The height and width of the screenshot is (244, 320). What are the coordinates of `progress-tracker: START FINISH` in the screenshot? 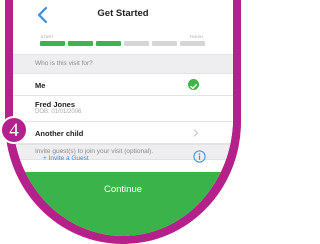 It's located at (123, 42).